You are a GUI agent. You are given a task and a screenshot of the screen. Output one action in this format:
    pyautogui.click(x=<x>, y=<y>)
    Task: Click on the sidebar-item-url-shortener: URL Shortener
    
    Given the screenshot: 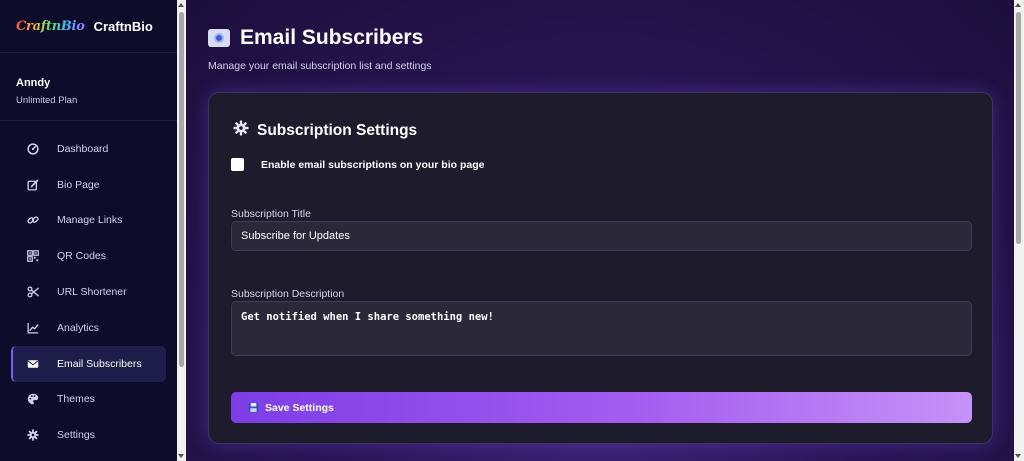 What is the action you would take?
    pyautogui.click(x=88, y=292)
    